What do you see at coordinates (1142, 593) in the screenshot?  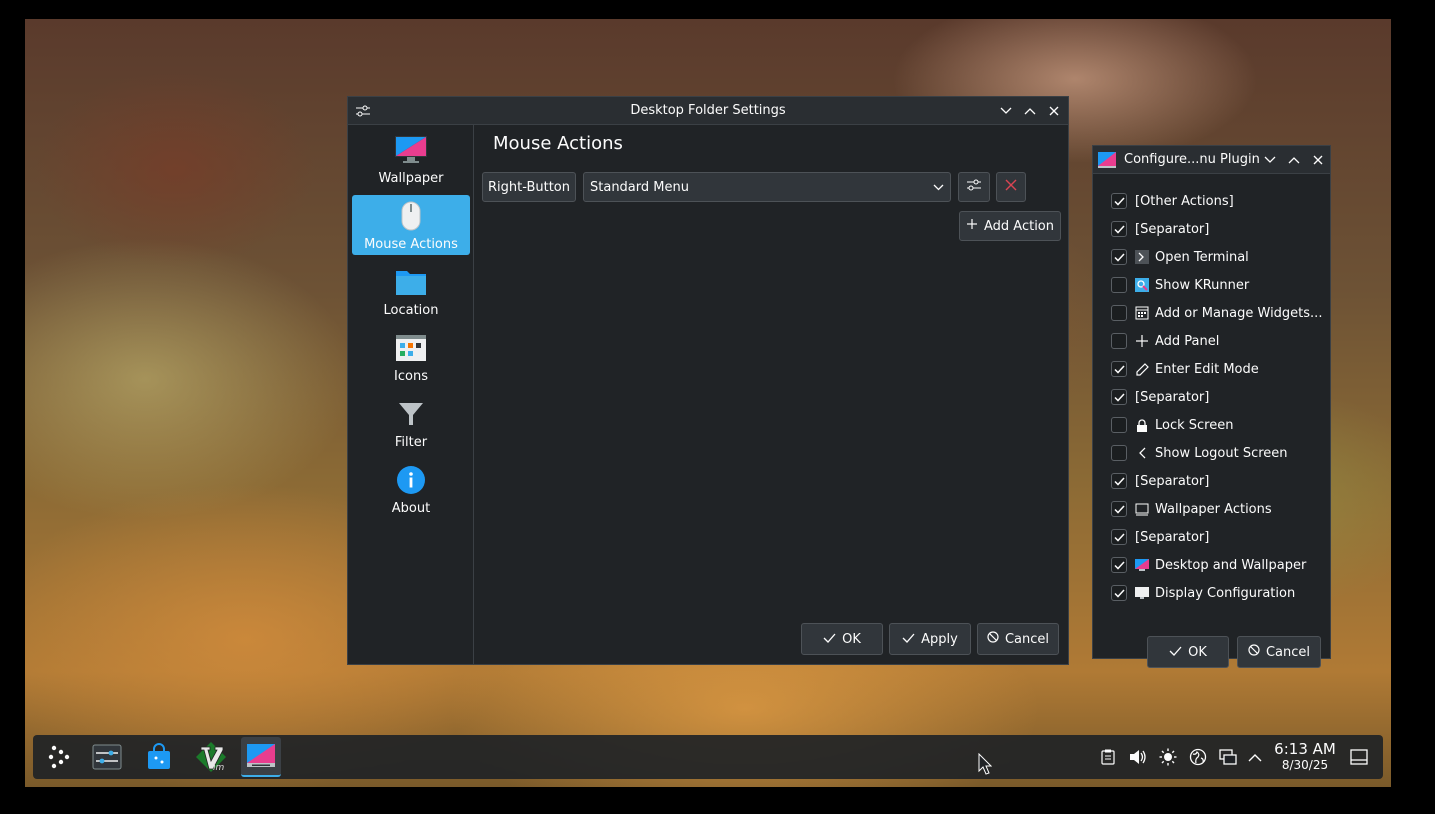 I see `display-icon` at bounding box center [1142, 593].